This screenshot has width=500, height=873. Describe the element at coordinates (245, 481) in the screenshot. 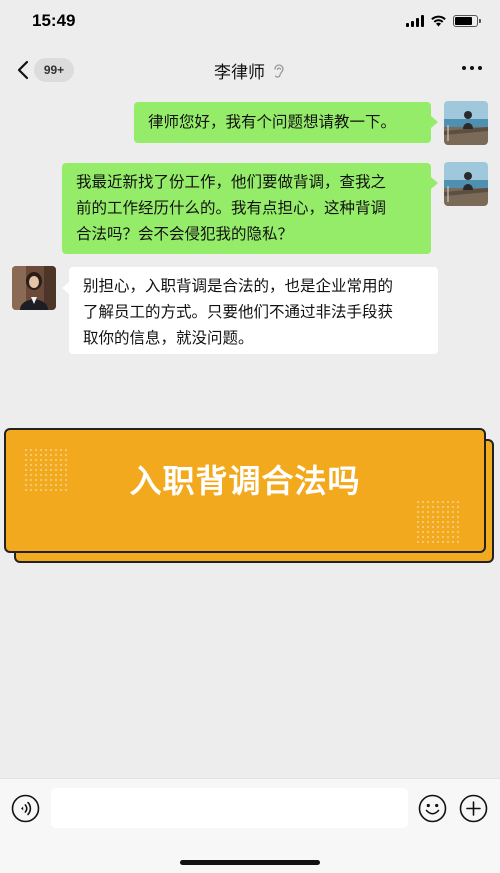

I see `banner-title: 入职背调合法吗` at that location.